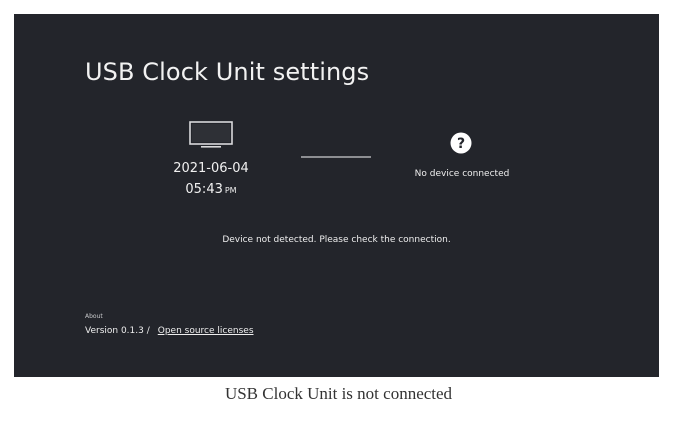 The height and width of the screenshot is (423, 677). What do you see at coordinates (338, 393) in the screenshot?
I see `figure-caption: USB Clock Unit is not connected` at bounding box center [338, 393].